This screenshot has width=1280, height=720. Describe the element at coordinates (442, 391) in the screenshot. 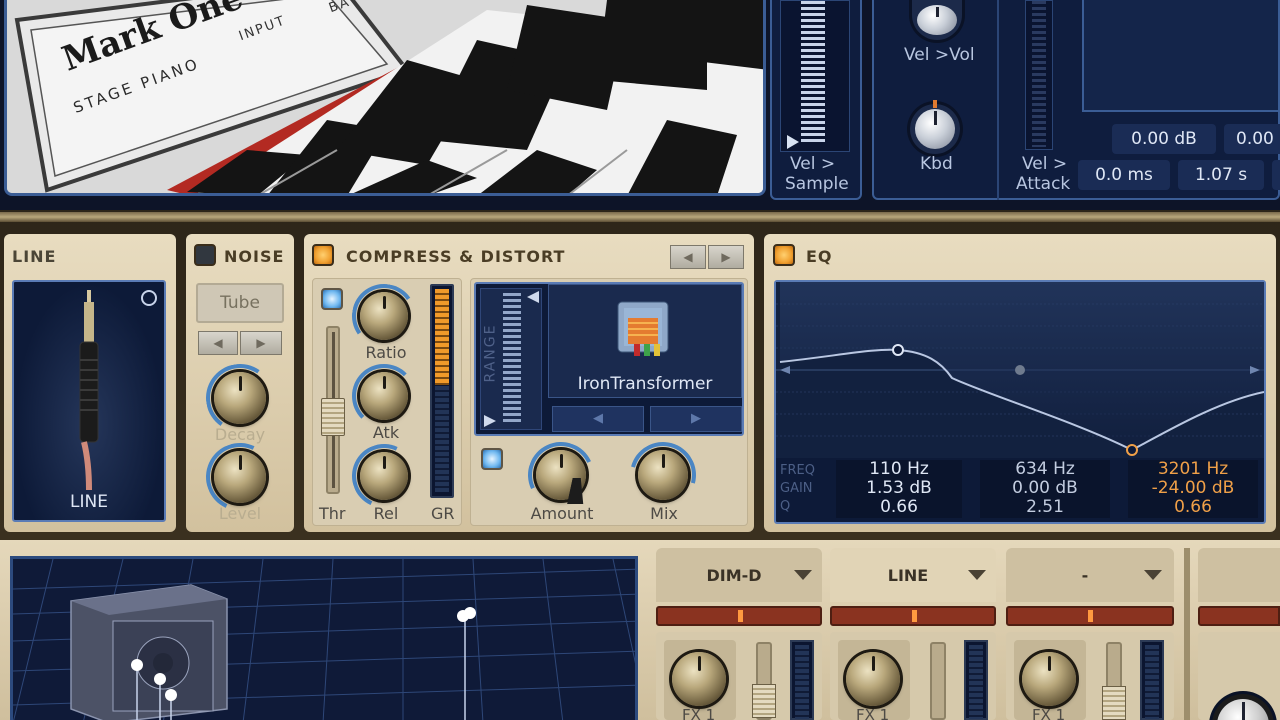

I see `gain-reduction-meter` at that location.